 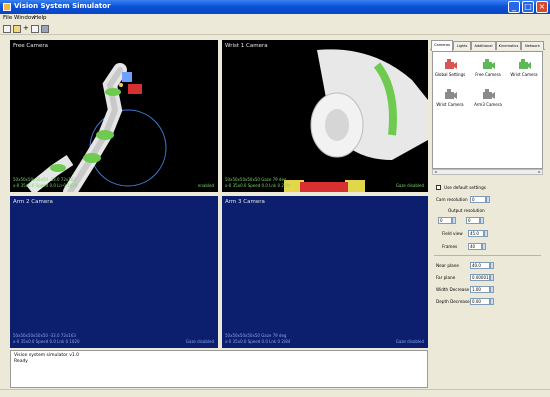 I want to click on near-plane-label: Near plane, so click(x=447, y=265).